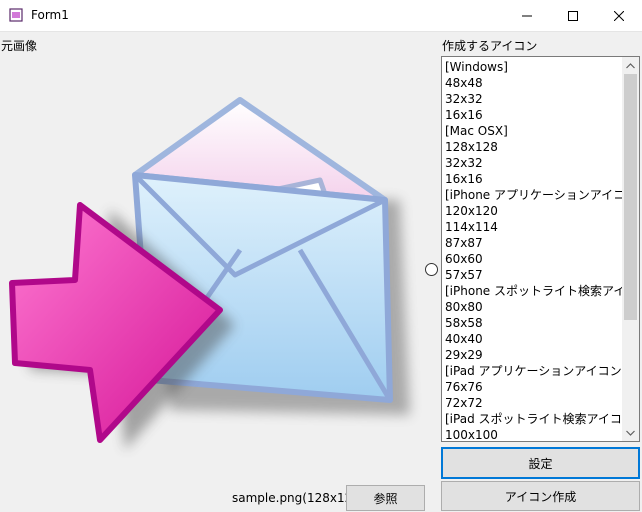 The width and height of the screenshot is (642, 512). What do you see at coordinates (533, 275) in the screenshot?
I see `list-item: 57x57` at bounding box center [533, 275].